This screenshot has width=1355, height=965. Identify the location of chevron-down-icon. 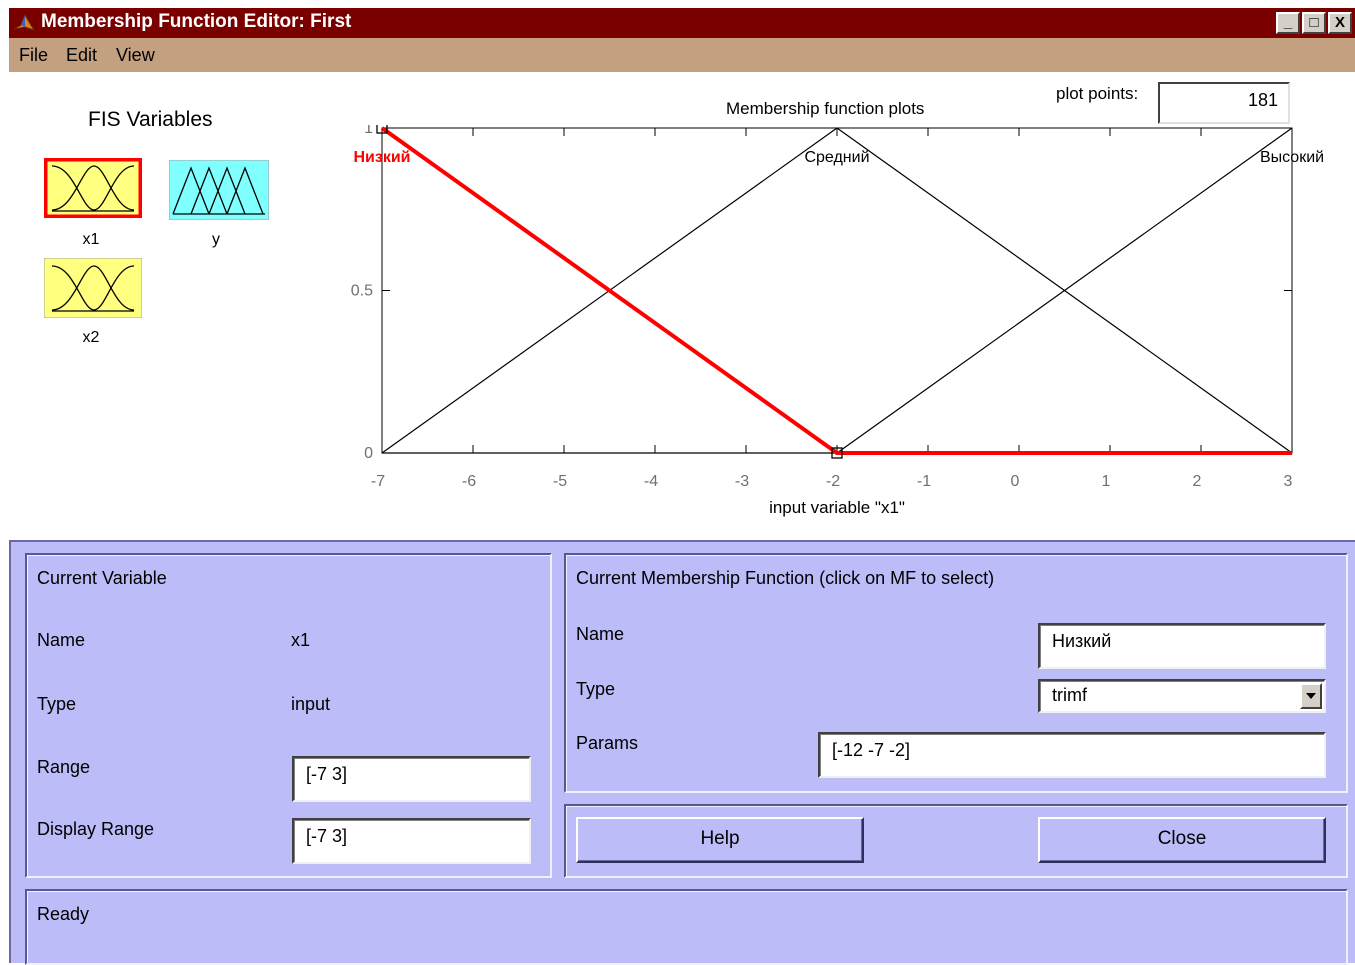
(1311, 696).